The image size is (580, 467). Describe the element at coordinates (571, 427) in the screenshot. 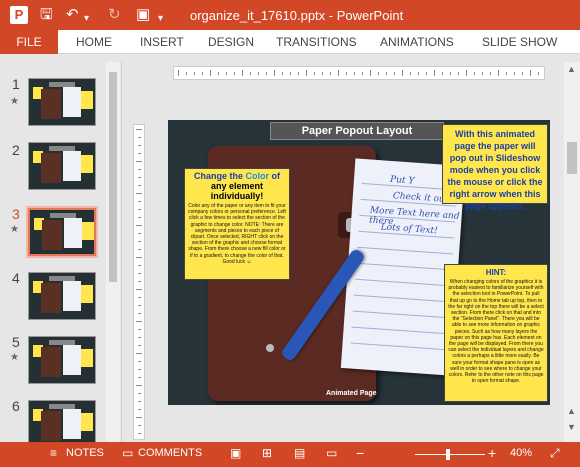

I see `next-slide-icon: ▼` at that location.